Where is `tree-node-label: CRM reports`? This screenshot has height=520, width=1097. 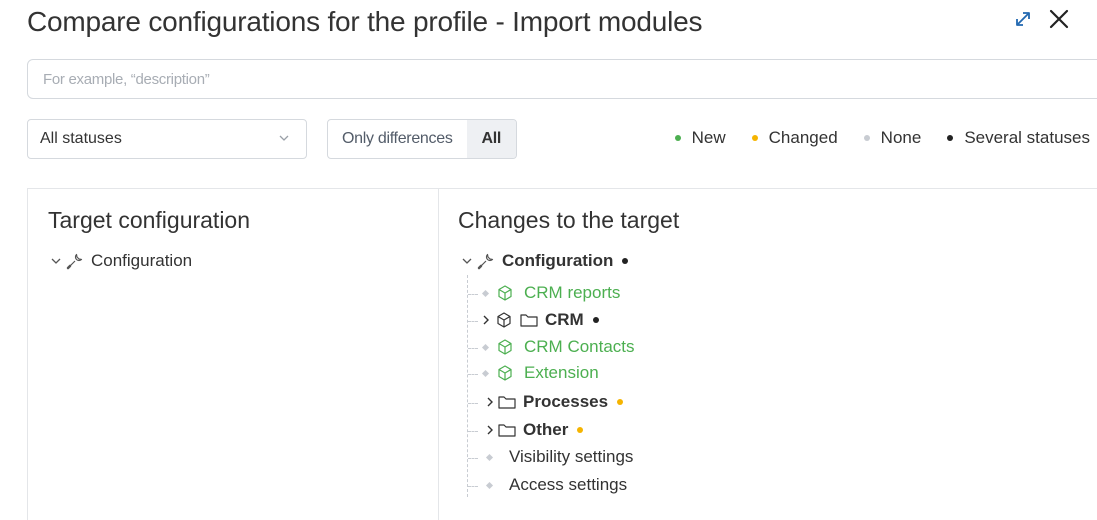 tree-node-label: CRM reports is located at coordinates (572, 292).